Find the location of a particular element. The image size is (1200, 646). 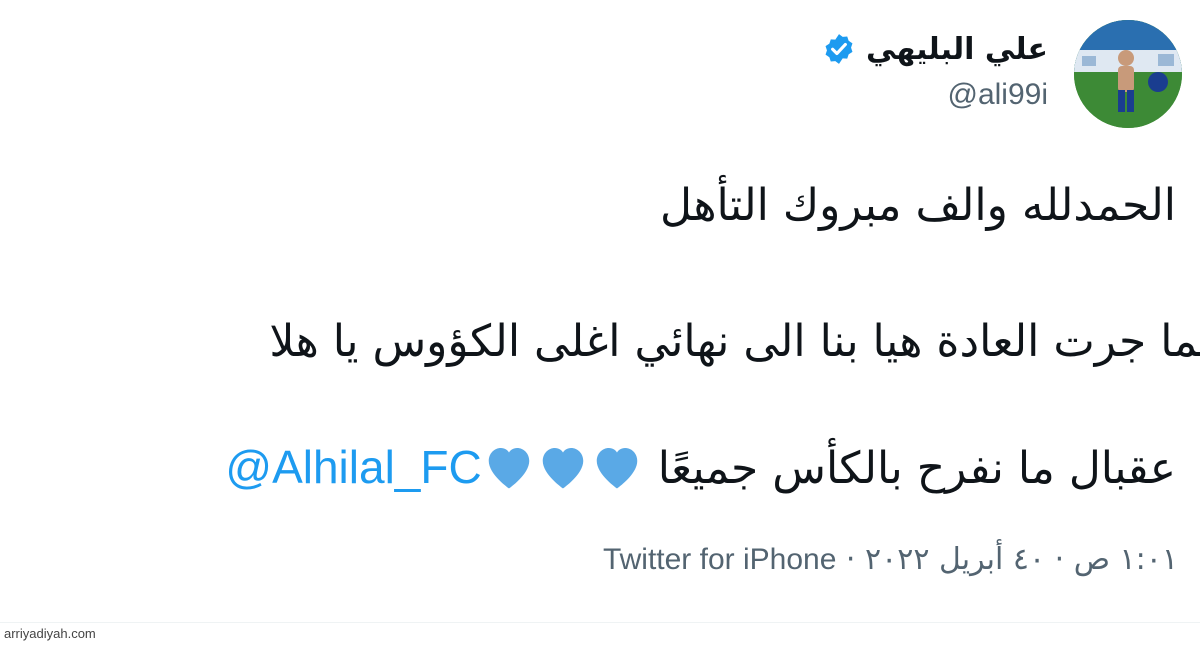

tweet-time: ١:٠١ ص is located at coordinates (1126, 559).